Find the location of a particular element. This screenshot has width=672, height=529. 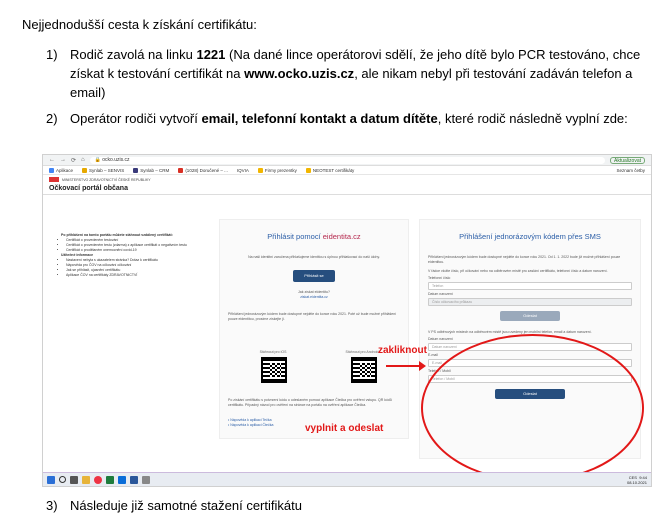

item-number: 2) is located at coordinates (52, 118).